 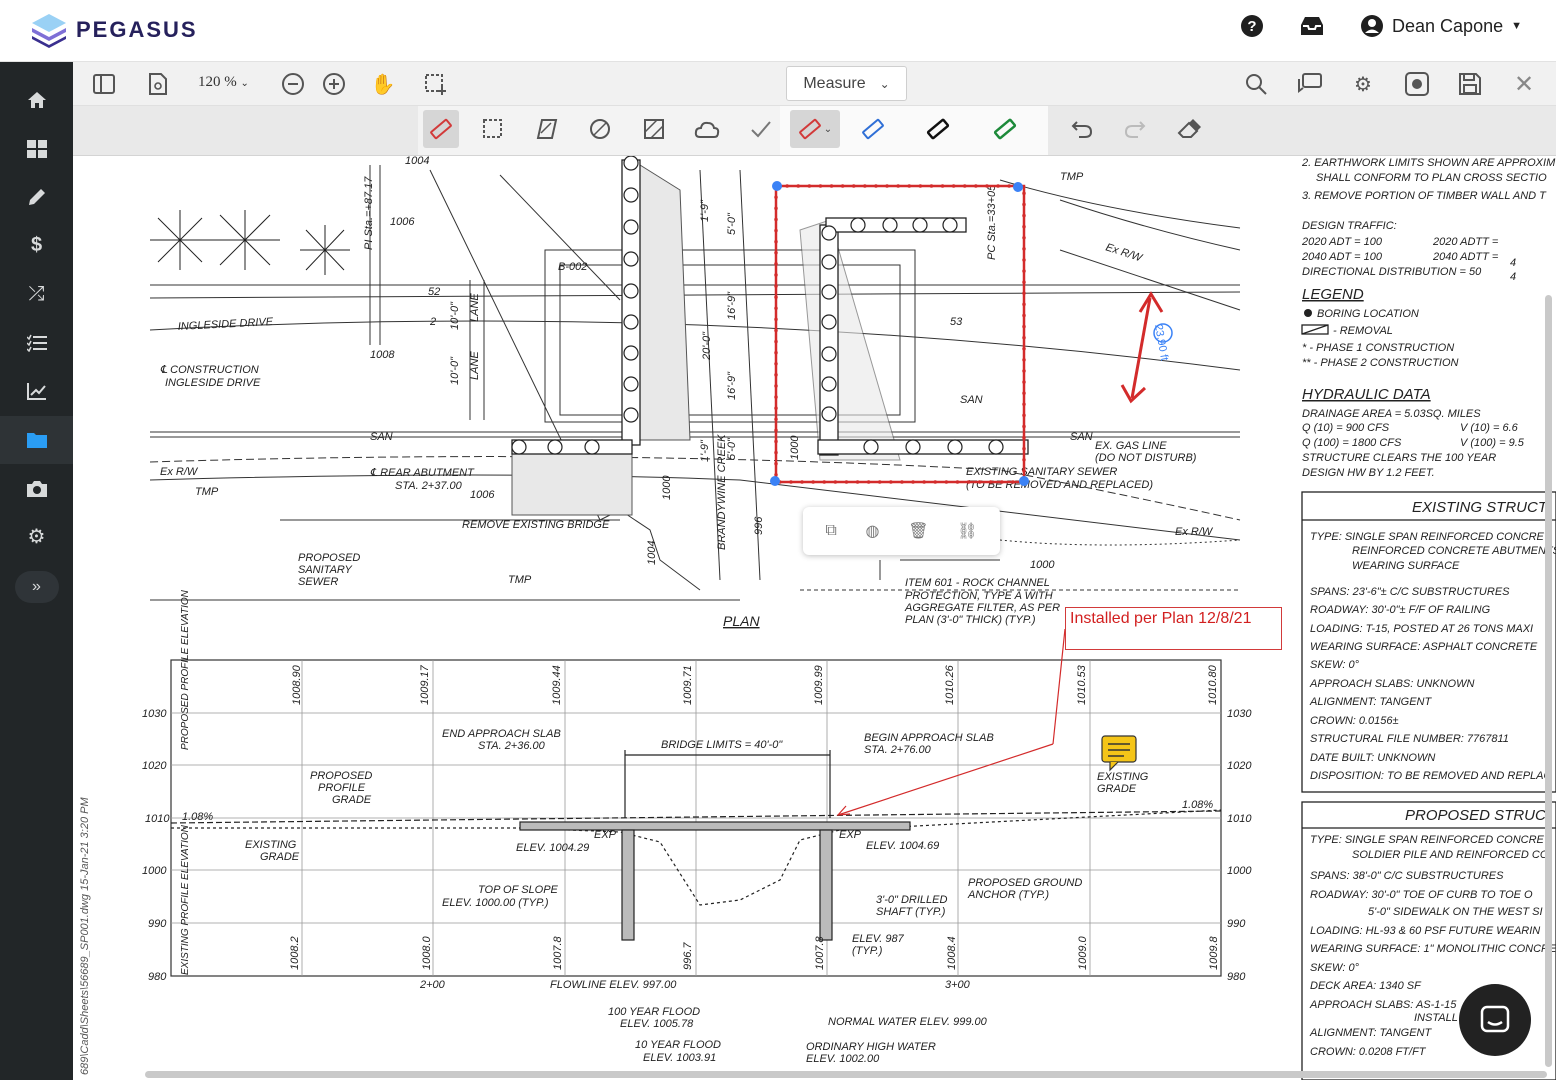 What do you see at coordinates (679, 1058) in the screenshot?
I see `profile-label: ELEV. 1003.91` at bounding box center [679, 1058].